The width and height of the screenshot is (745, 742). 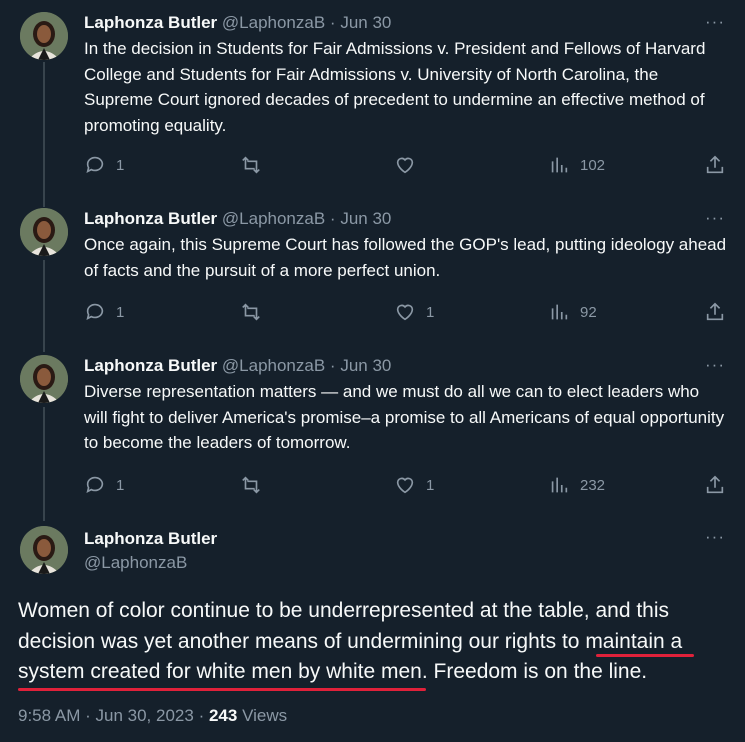 What do you see at coordinates (145, 715) in the screenshot?
I see `tweet-full-date: Jun 30, 2023` at bounding box center [145, 715].